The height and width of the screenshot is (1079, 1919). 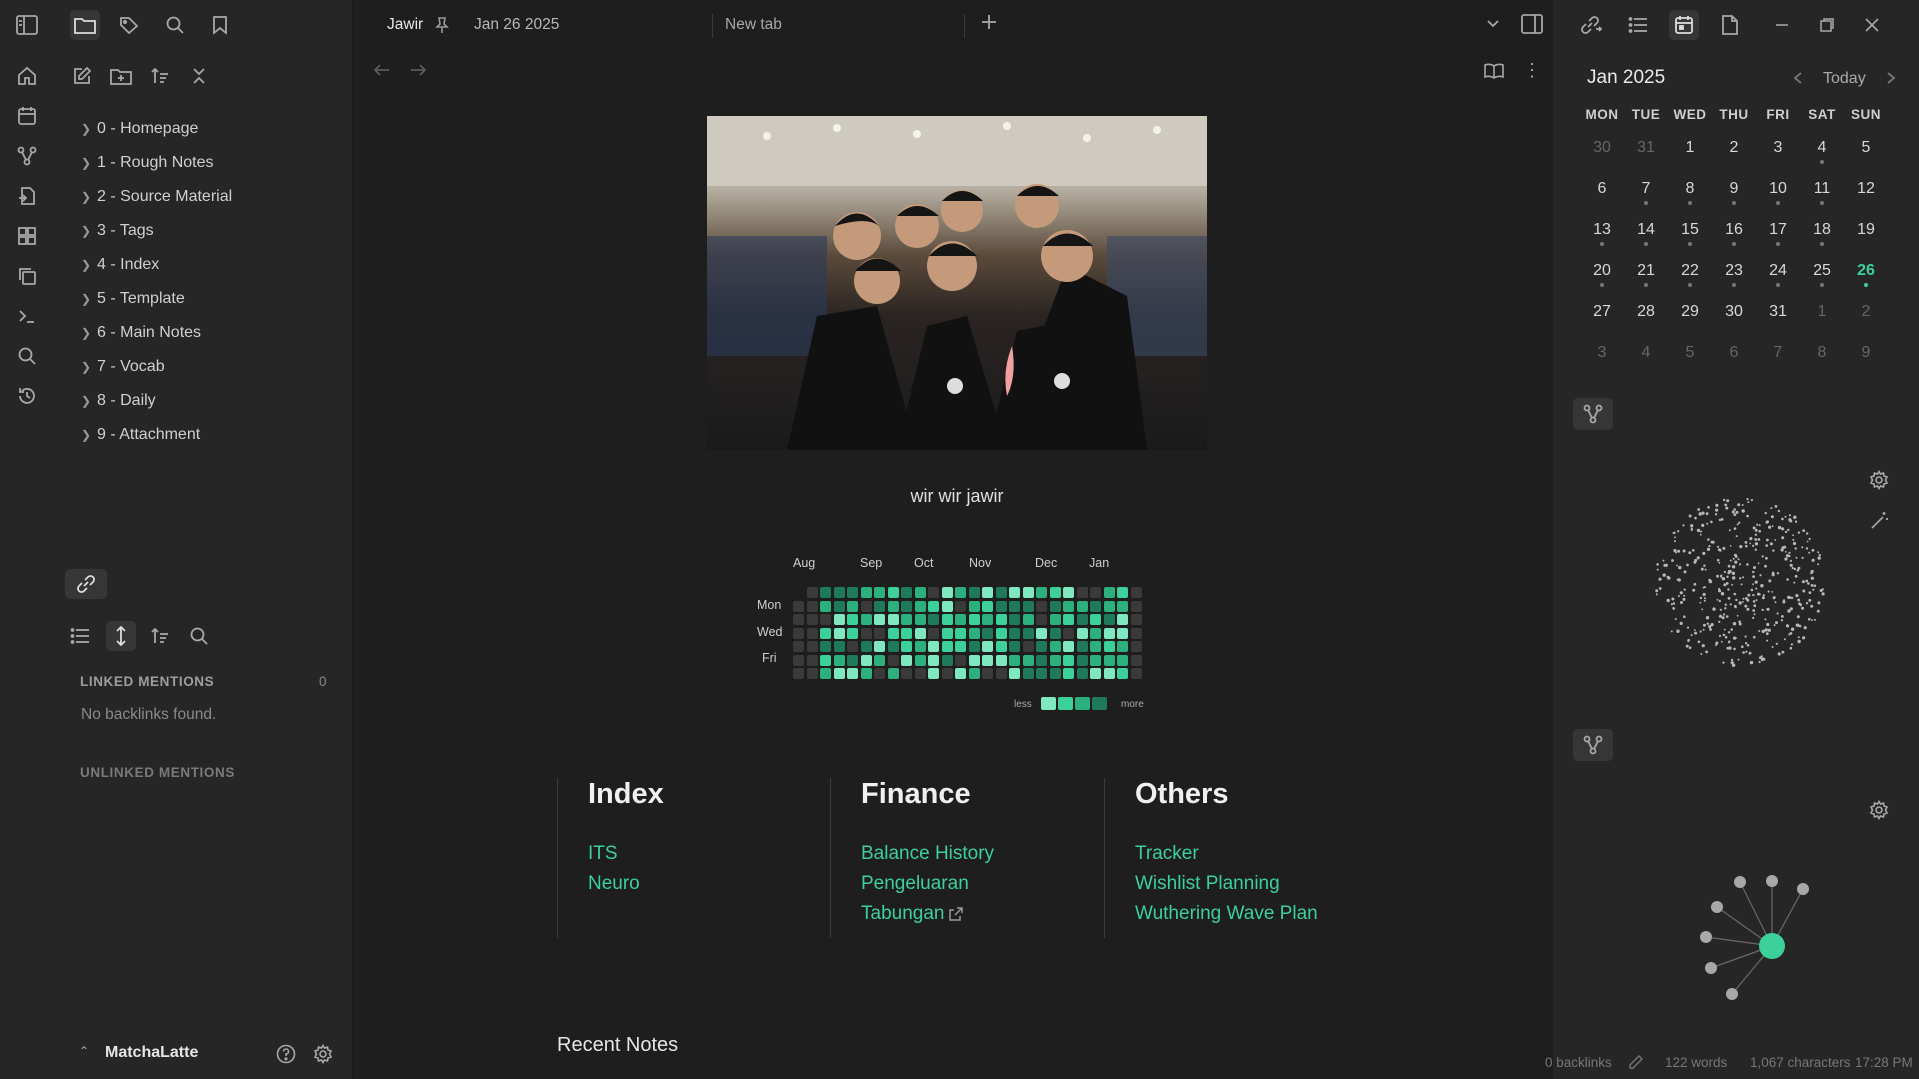 What do you see at coordinates (1730, 25) in the screenshot?
I see `file-icon` at bounding box center [1730, 25].